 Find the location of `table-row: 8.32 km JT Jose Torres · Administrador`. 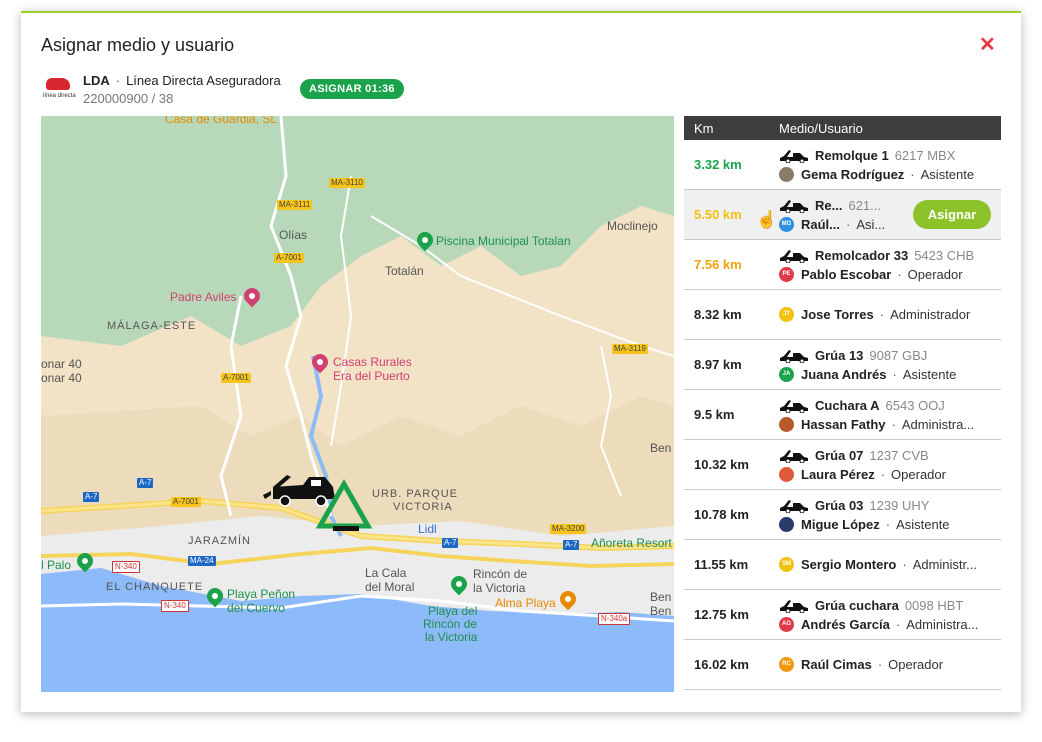

table-row: 8.32 km JT Jose Torres · Administrador is located at coordinates (842, 315).